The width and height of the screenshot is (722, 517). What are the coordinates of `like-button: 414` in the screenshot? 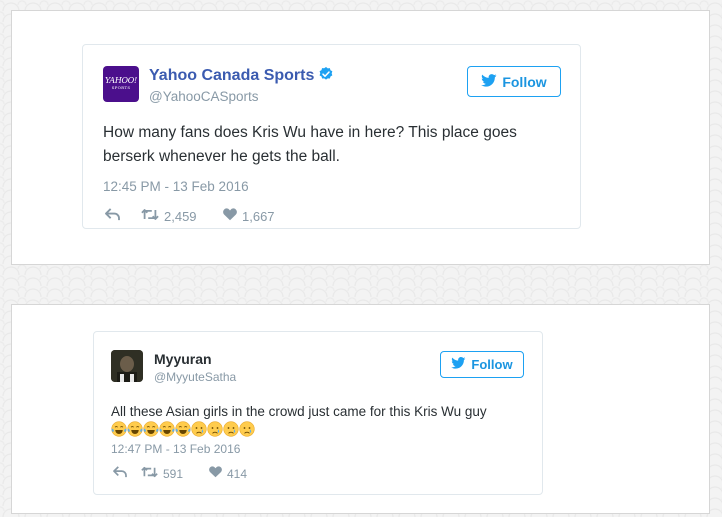 It's located at (228, 473).